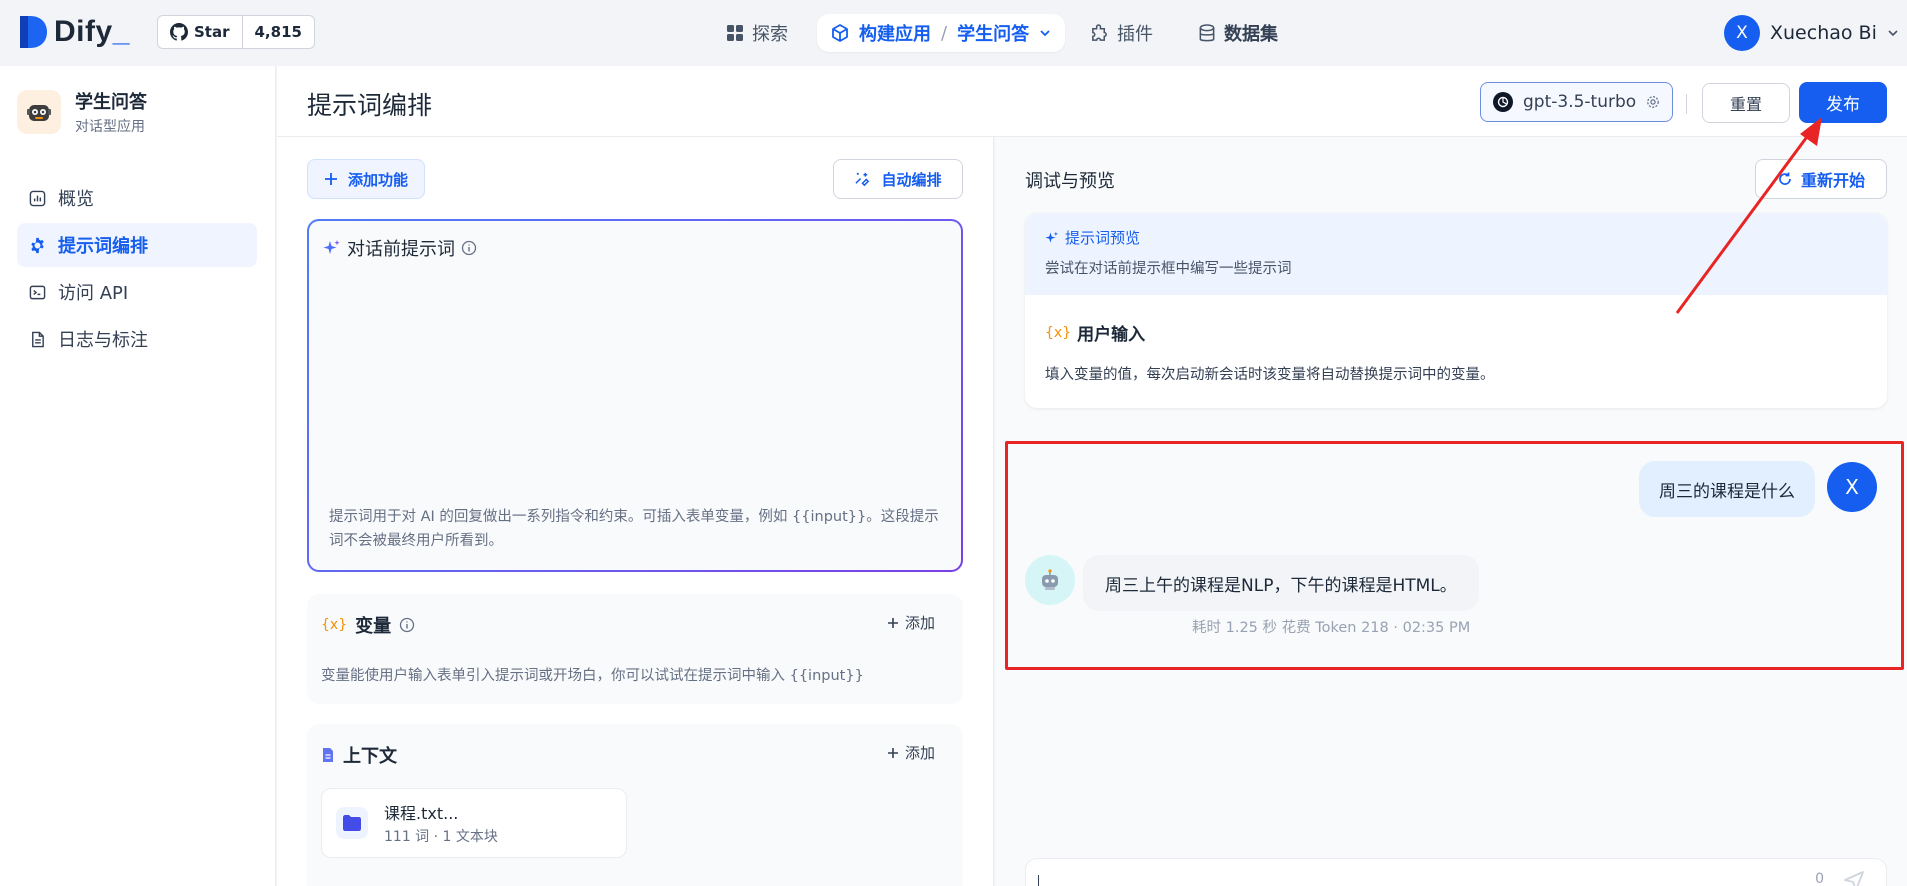 The height and width of the screenshot is (886, 1907). I want to click on openai-icon, so click(1503, 102).